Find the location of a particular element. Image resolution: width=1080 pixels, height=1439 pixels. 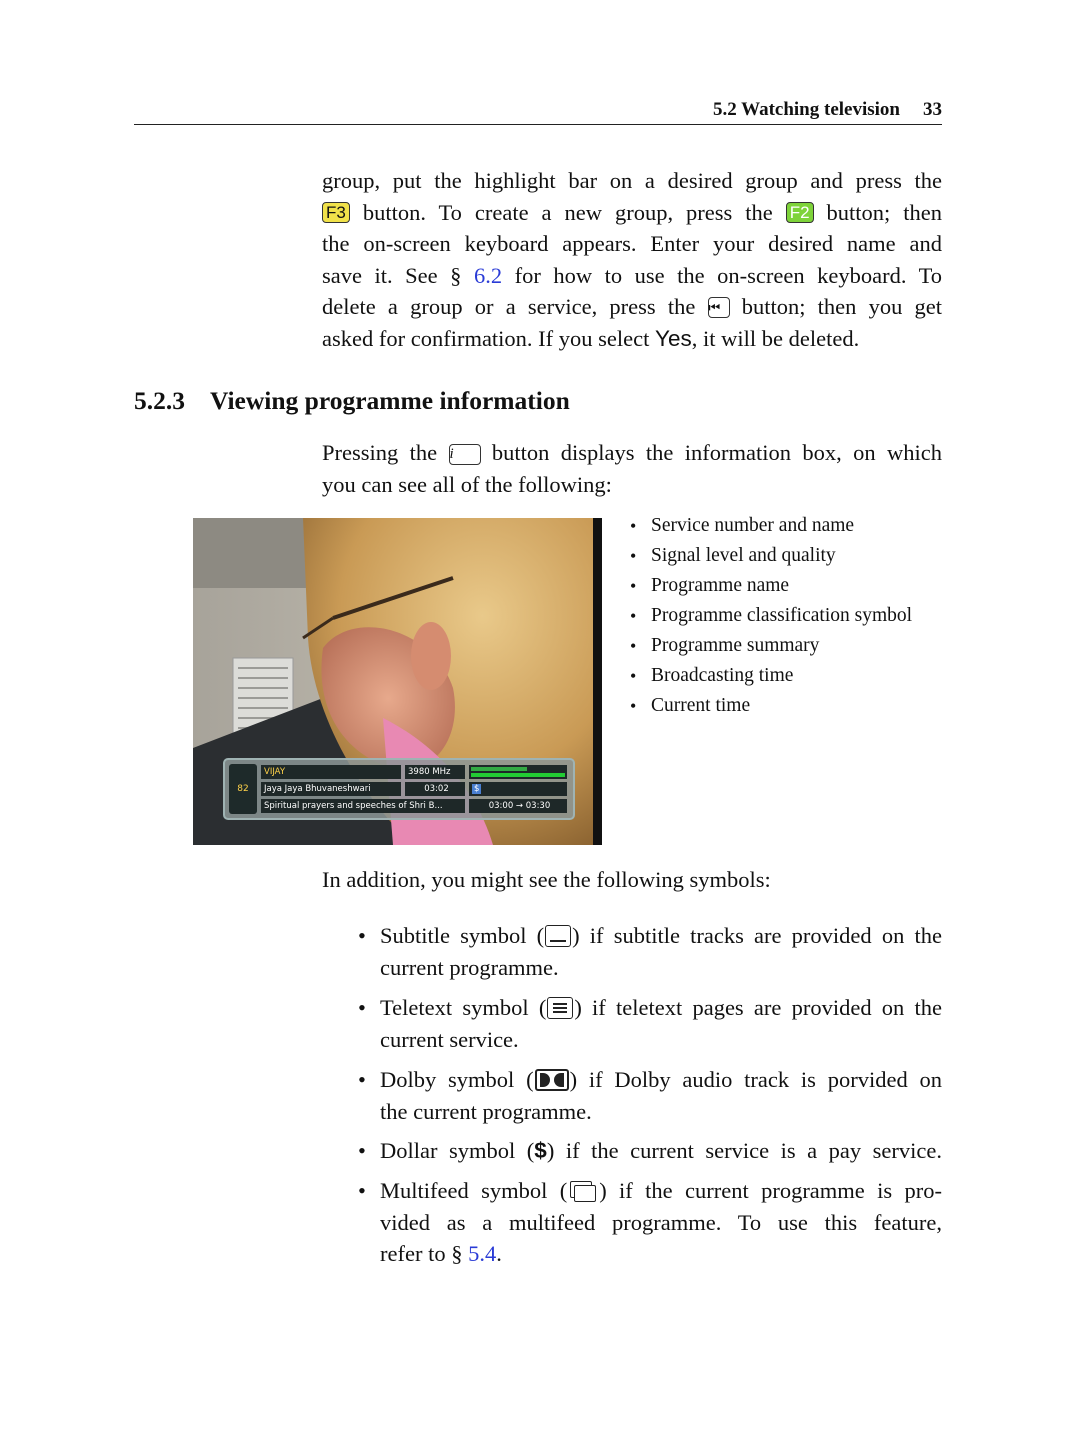

skip-back-key-icon: ⏮ is located at coordinates (718, 308).